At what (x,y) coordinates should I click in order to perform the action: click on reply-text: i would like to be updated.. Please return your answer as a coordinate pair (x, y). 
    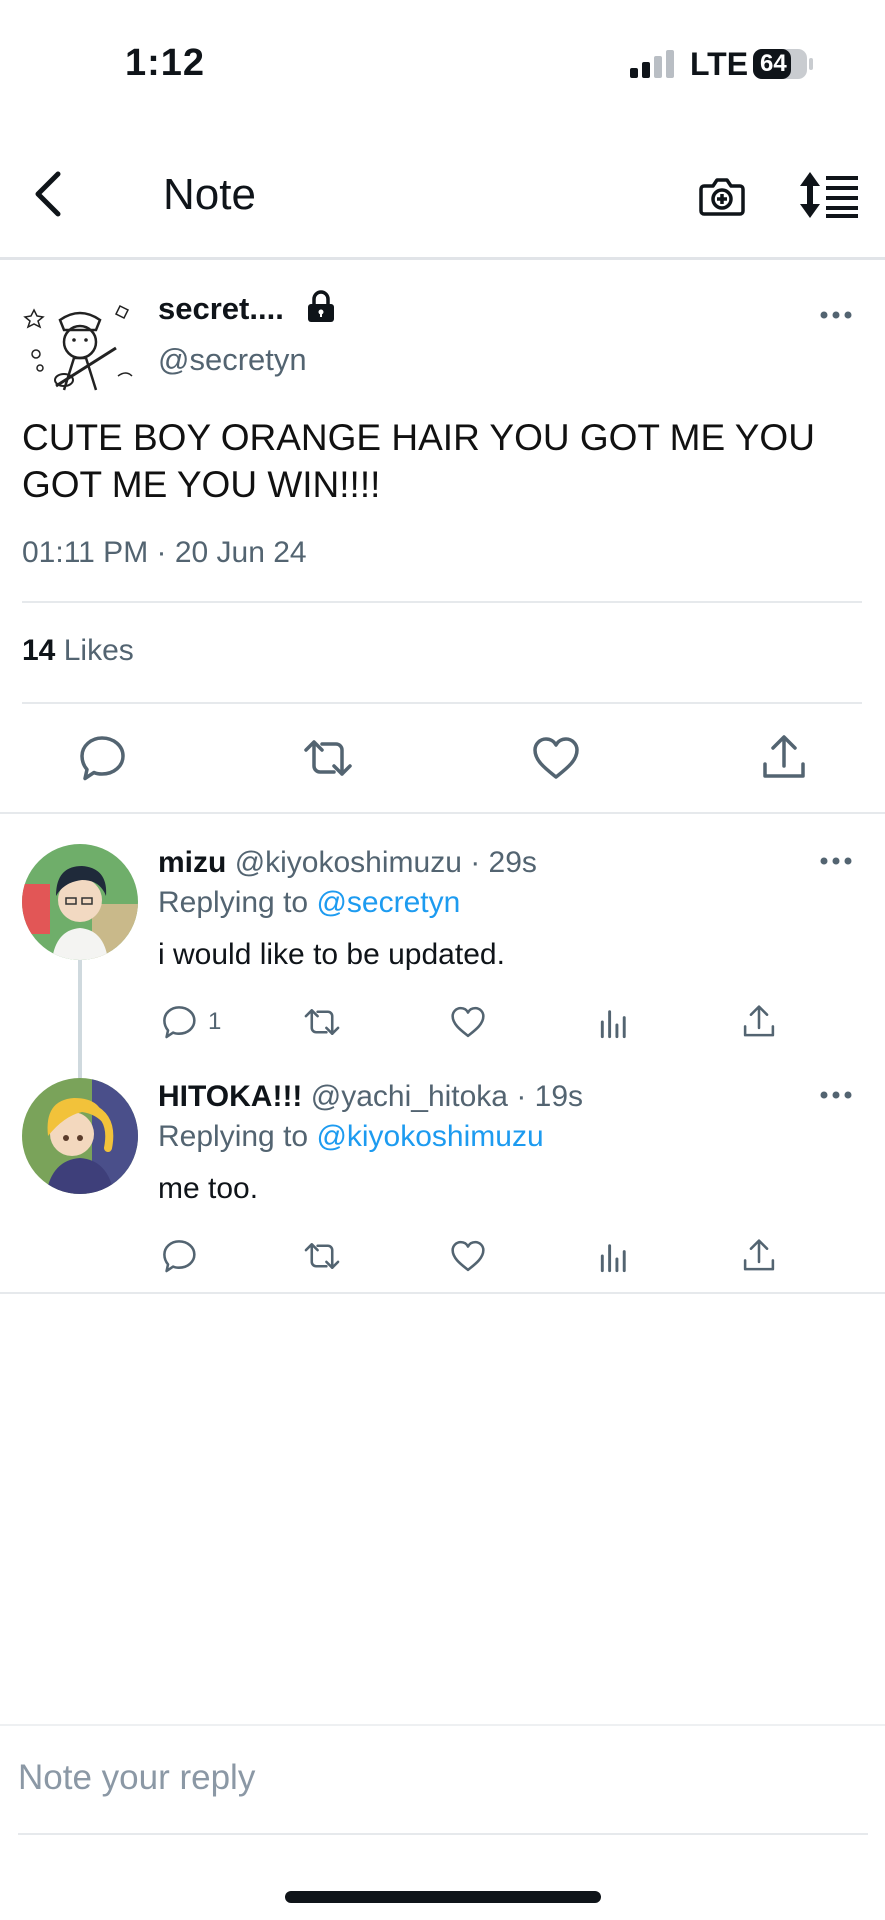
    Looking at the image, I should click on (331, 954).